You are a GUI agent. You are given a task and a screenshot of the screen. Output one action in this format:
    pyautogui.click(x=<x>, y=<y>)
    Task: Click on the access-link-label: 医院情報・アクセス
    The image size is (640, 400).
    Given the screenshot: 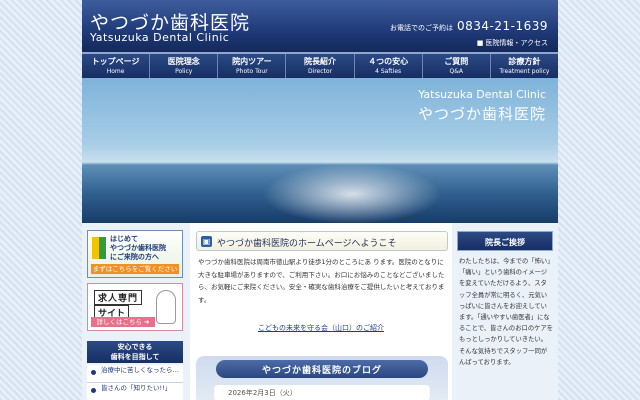 What is the action you would take?
    pyautogui.click(x=516, y=43)
    